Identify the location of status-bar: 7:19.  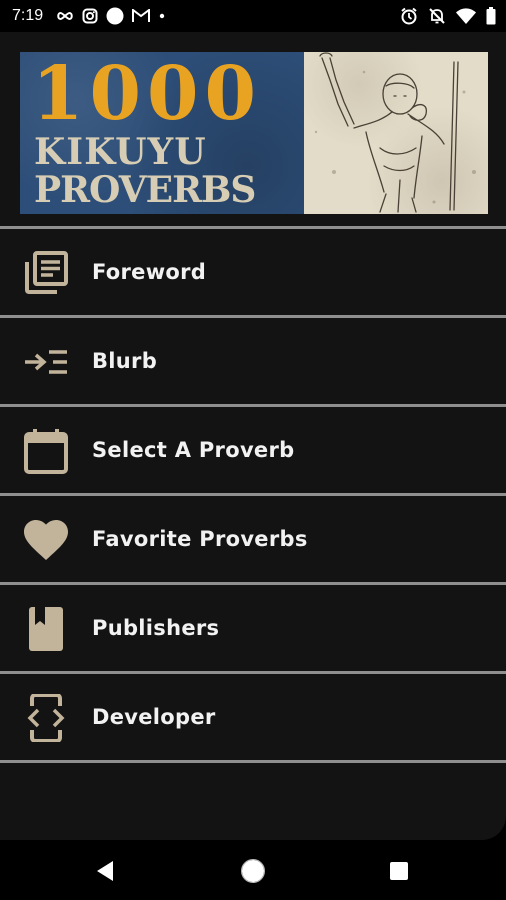
(253, 16).